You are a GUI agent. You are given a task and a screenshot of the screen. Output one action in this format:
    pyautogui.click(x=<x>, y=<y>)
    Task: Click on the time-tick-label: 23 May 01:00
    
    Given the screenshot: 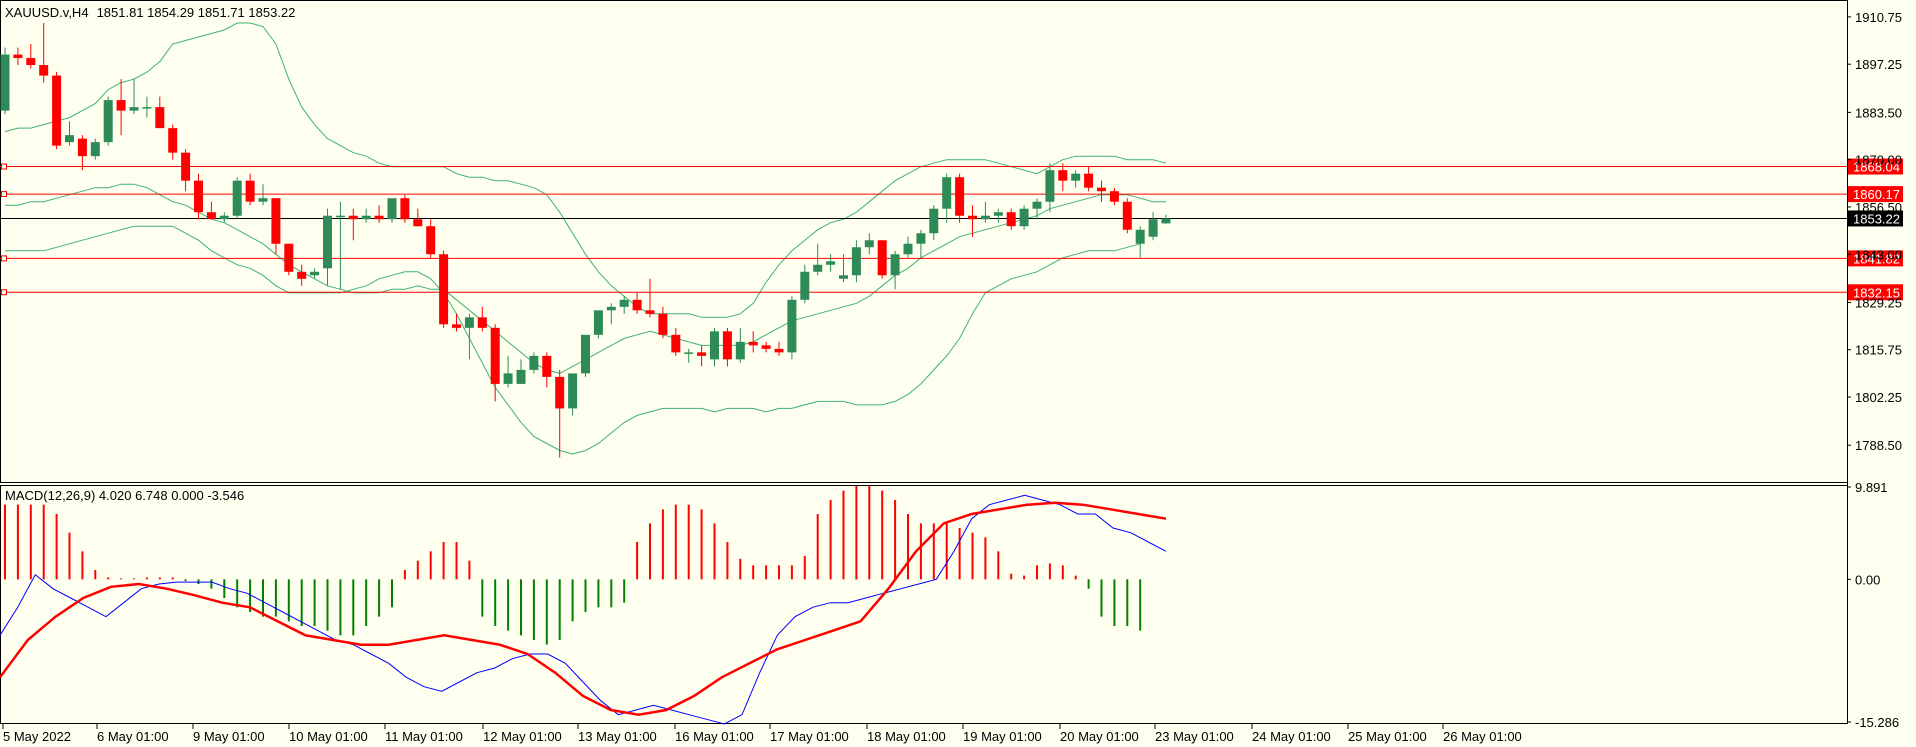 What is the action you would take?
    pyautogui.click(x=1194, y=736)
    